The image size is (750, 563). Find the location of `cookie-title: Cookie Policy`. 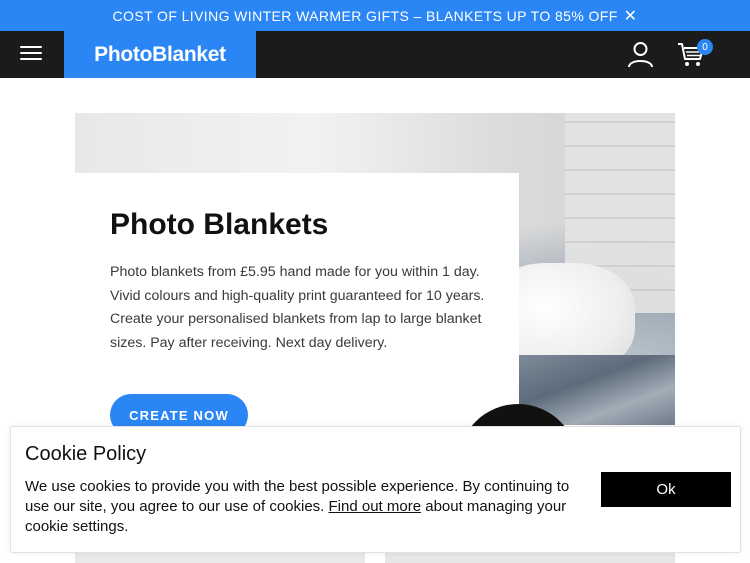

cookie-title: Cookie Policy is located at coordinates (86, 454).